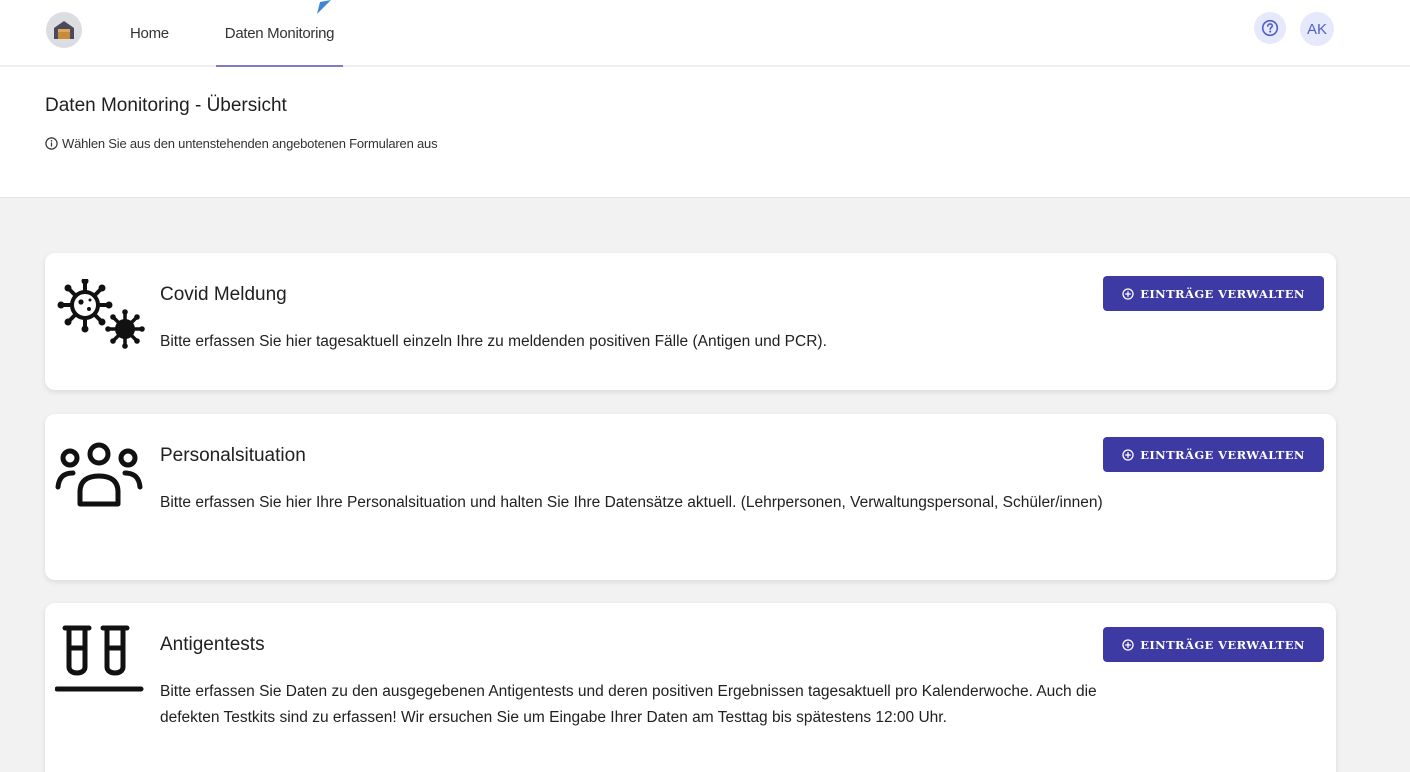  Describe the element at coordinates (99, 474) in the screenshot. I see `people-icon` at that location.